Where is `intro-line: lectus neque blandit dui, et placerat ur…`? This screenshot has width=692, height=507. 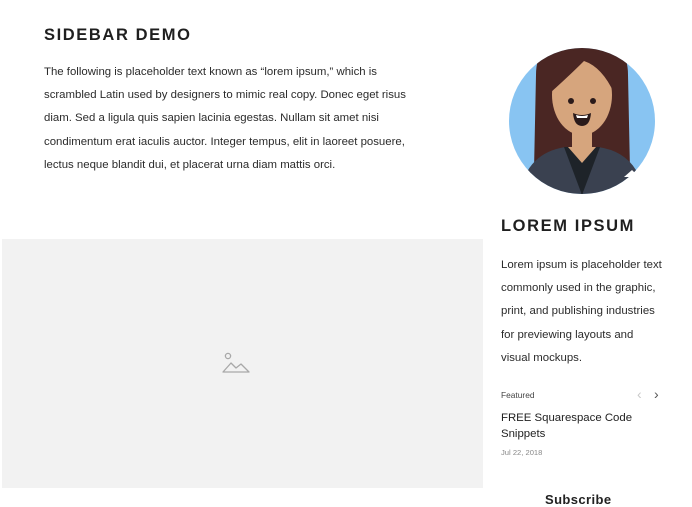
intro-line: lectus neque blandit dui, et placerat ur… is located at coordinates (190, 164).